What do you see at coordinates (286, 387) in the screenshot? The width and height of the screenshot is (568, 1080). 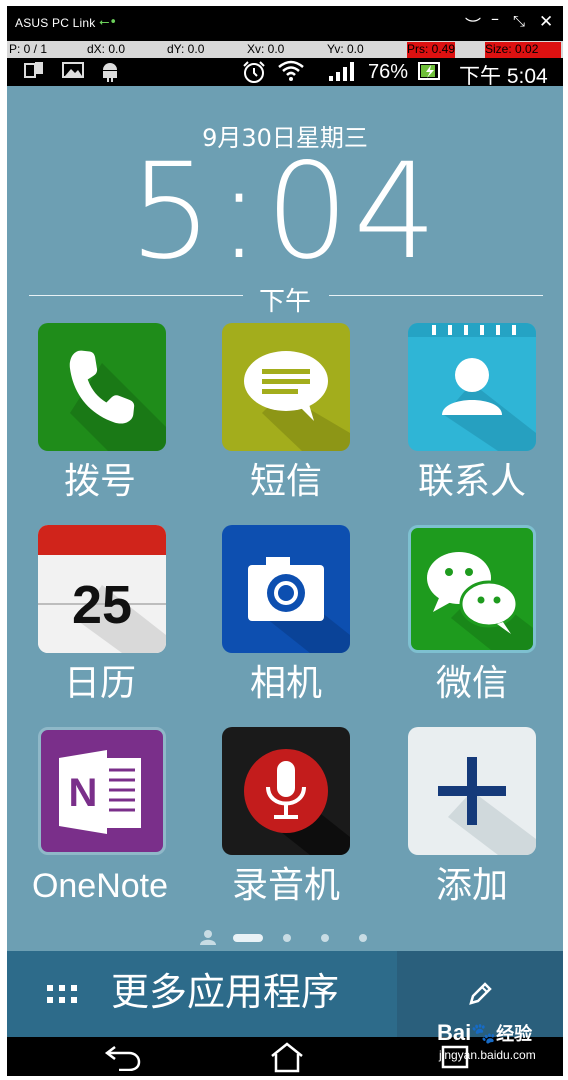 I see `message-icon` at bounding box center [286, 387].